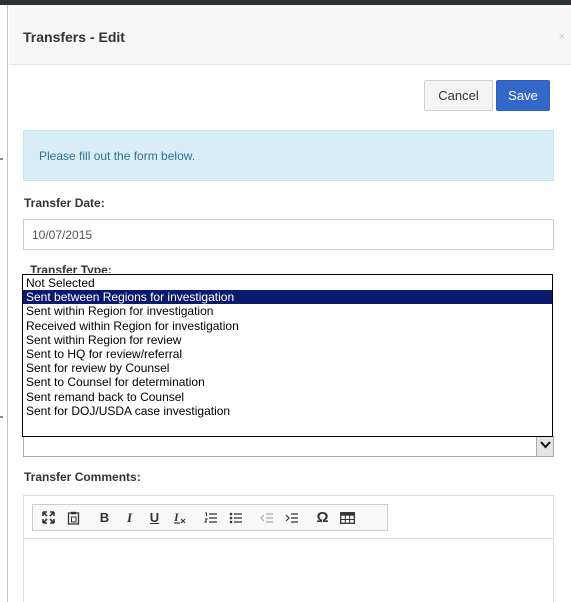 Image resolution: width=571 pixels, height=602 pixels. What do you see at coordinates (176, 517) in the screenshot?
I see `svg-text: I` at bounding box center [176, 517].